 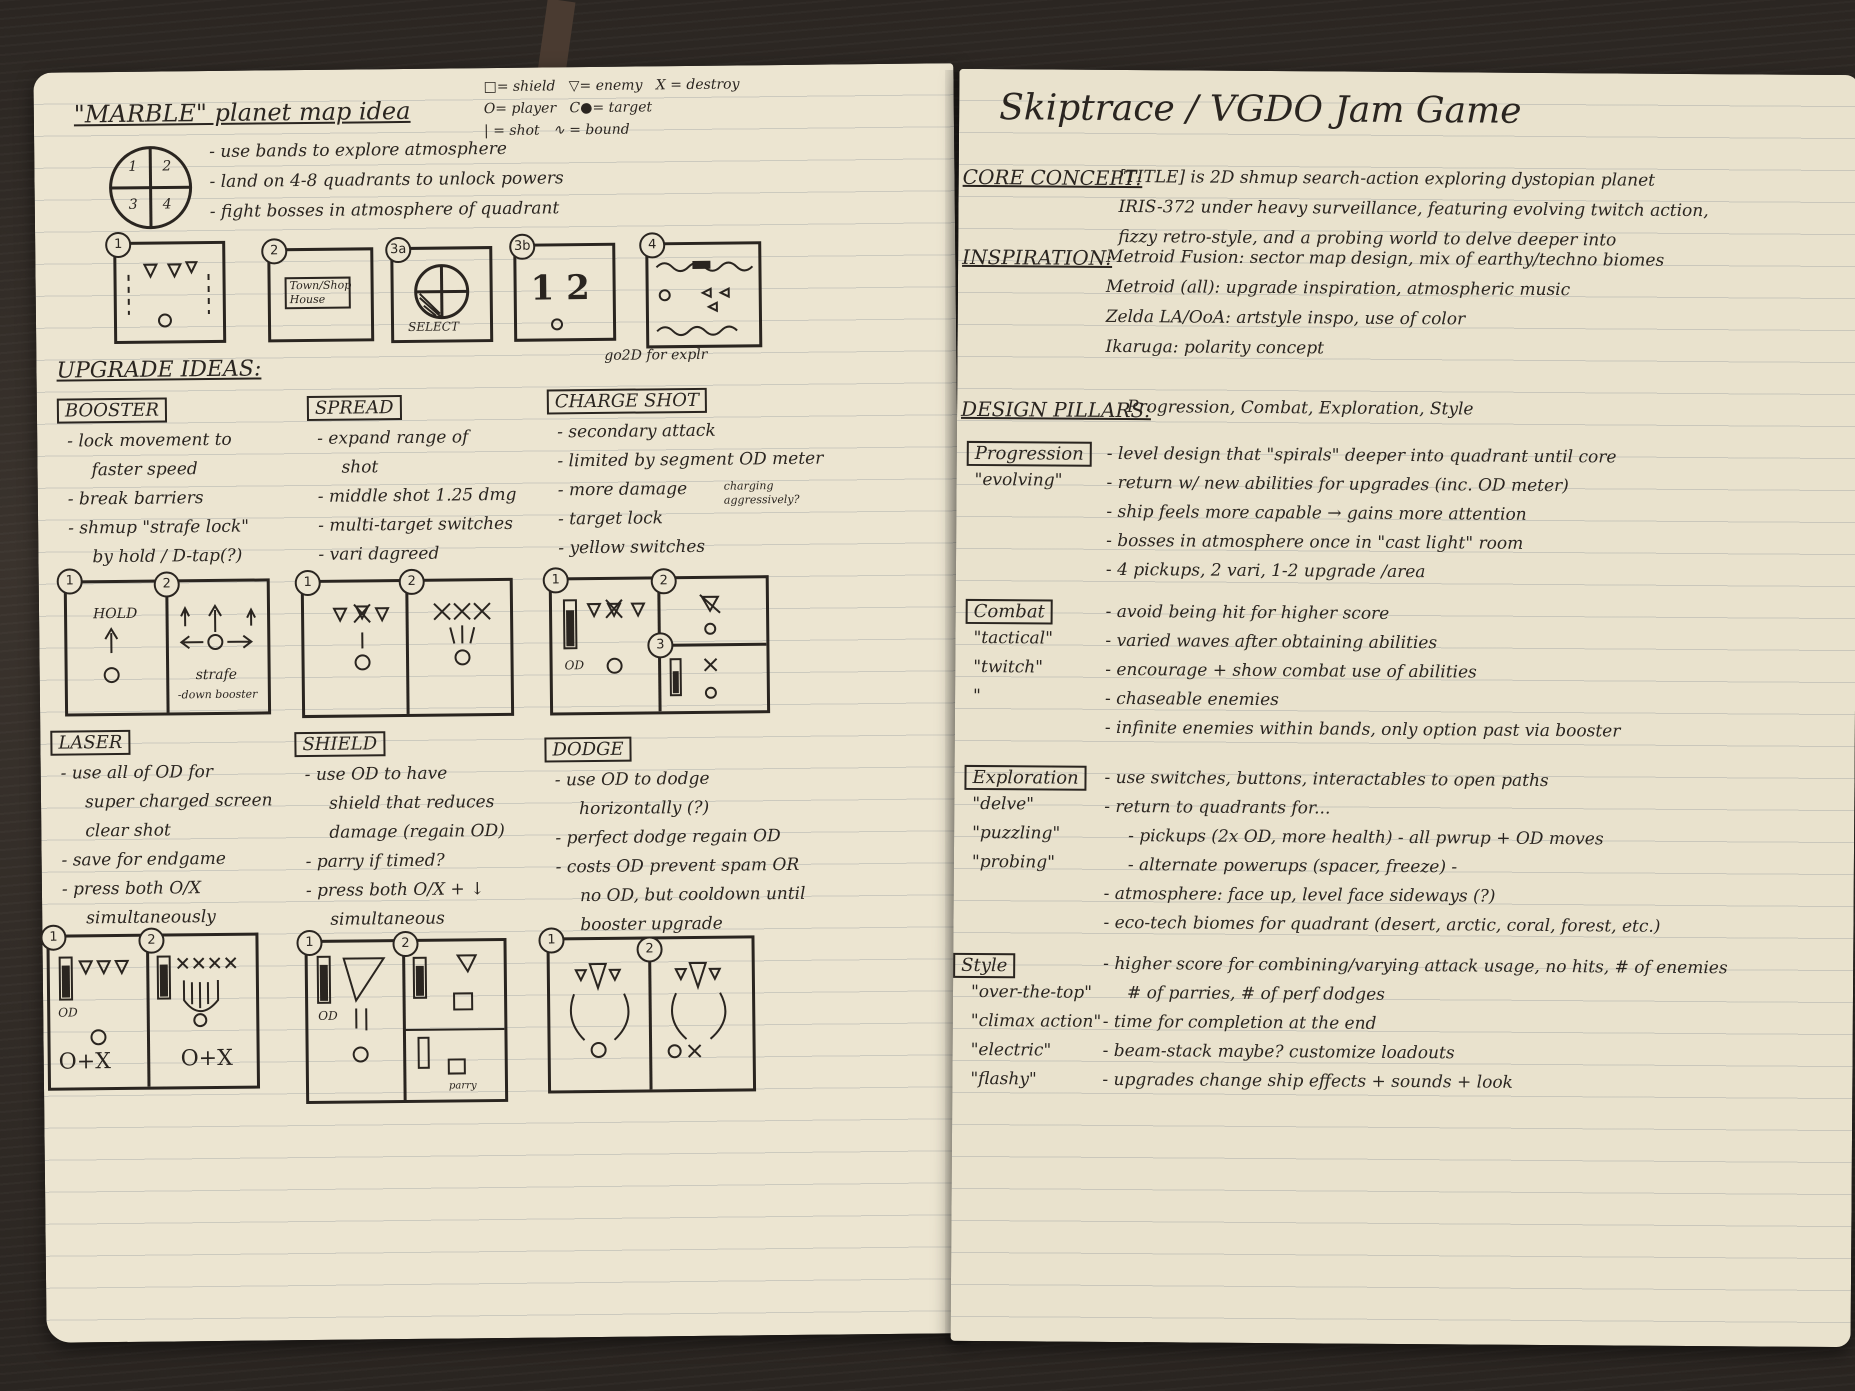 What do you see at coordinates (644, 808) in the screenshot?
I see `note-line: horizontally (?)` at bounding box center [644, 808].